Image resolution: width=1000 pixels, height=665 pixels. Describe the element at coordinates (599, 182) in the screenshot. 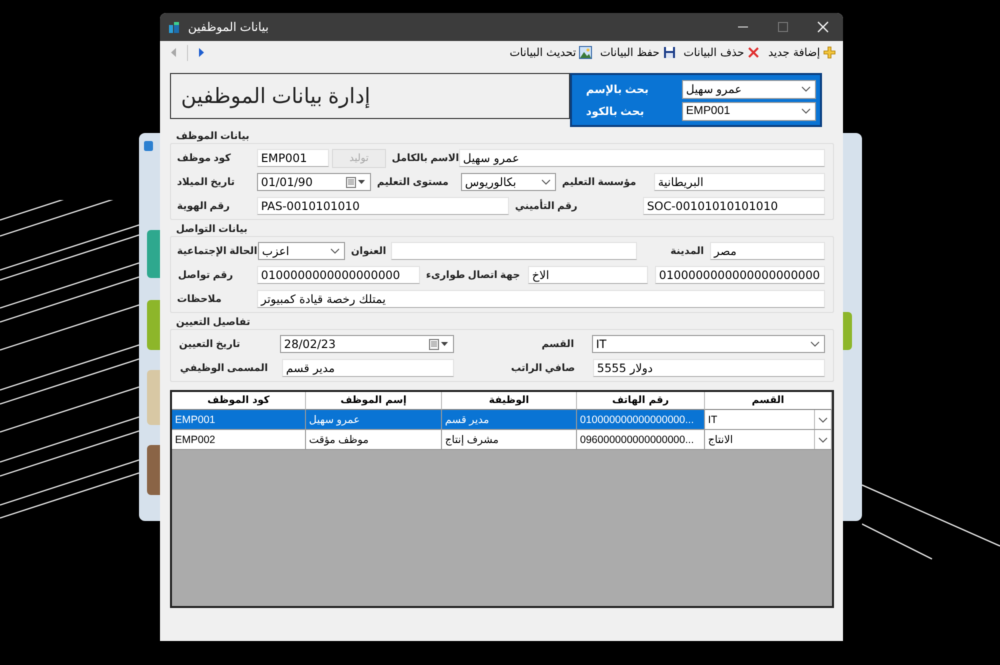

I see `field-label: مؤسسة التعليم` at that location.